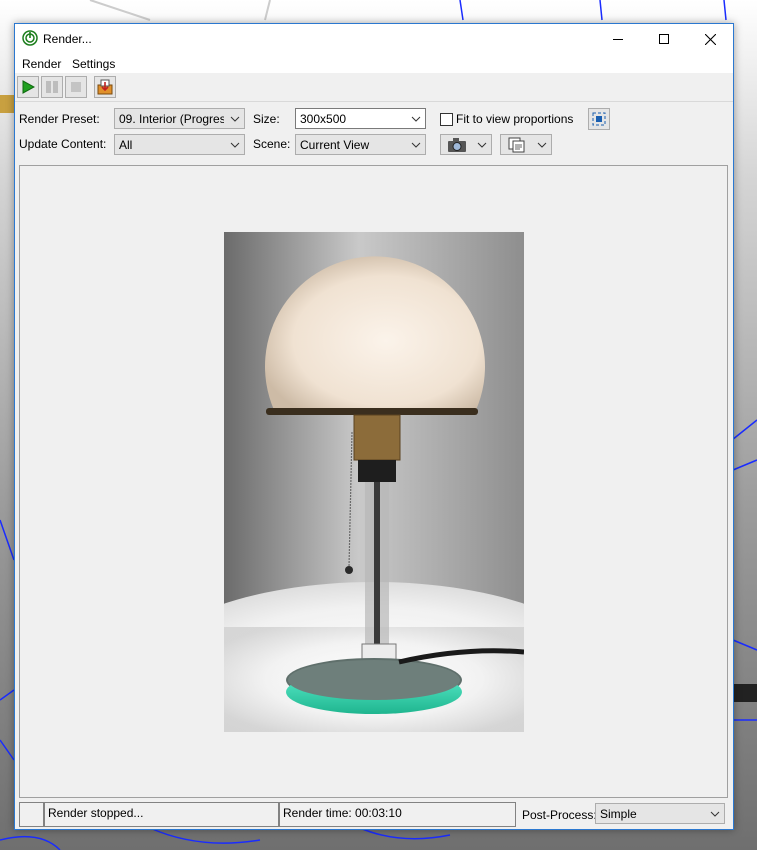 This screenshot has height=850, width=757. What do you see at coordinates (179, 144) in the screenshot?
I see `update-content-select: All` at bounding box center [179, 144].